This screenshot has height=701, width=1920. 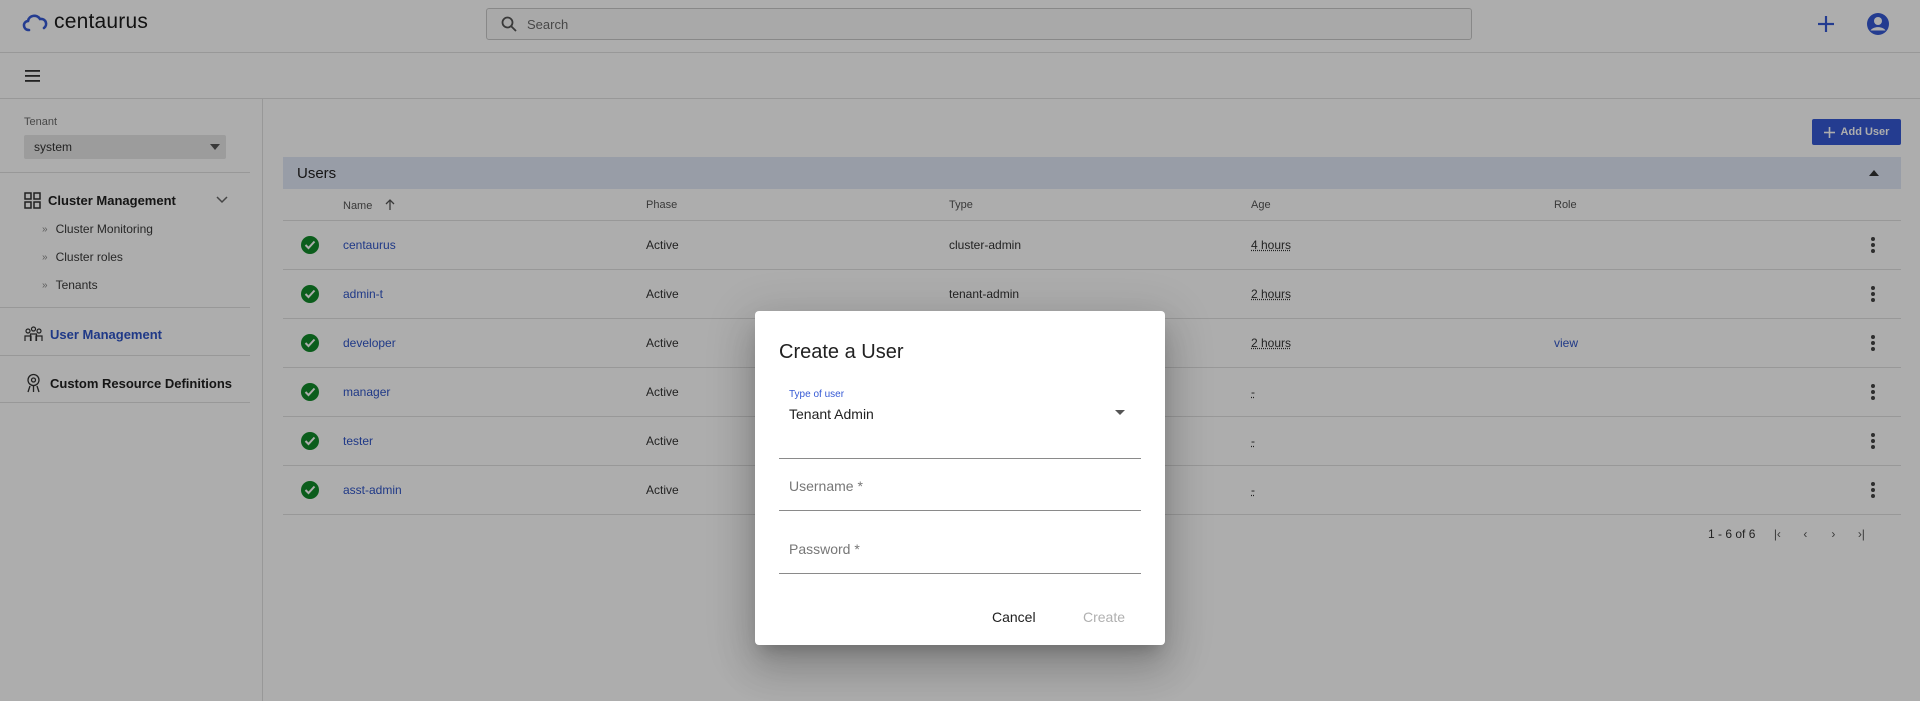 What do you see at coordinates (841, 352) in the screenshot?
I see `dialog-title: Create a User` at bounding box center [841, 352].